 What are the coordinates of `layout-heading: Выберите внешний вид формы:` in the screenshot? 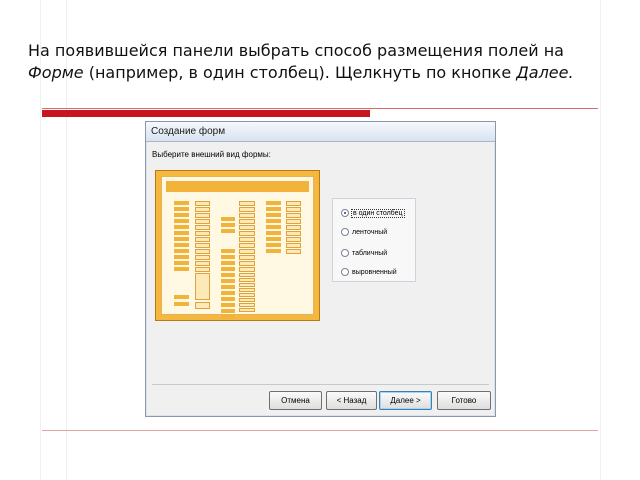 It's located at (211, 154).